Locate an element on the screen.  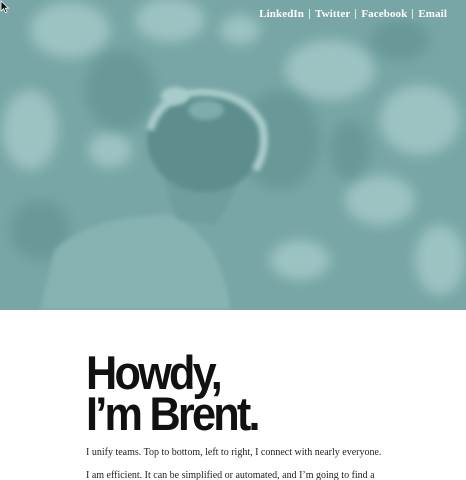
page-title: Howdy, I’m Brent. is located at coordinates (238, 394).